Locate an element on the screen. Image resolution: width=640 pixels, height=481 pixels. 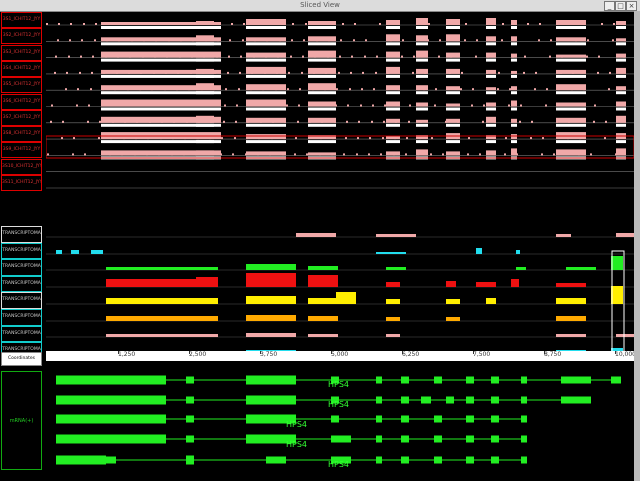
track-label: 3S8_ICHIT12_JYY is located at coordinates (21, 134).